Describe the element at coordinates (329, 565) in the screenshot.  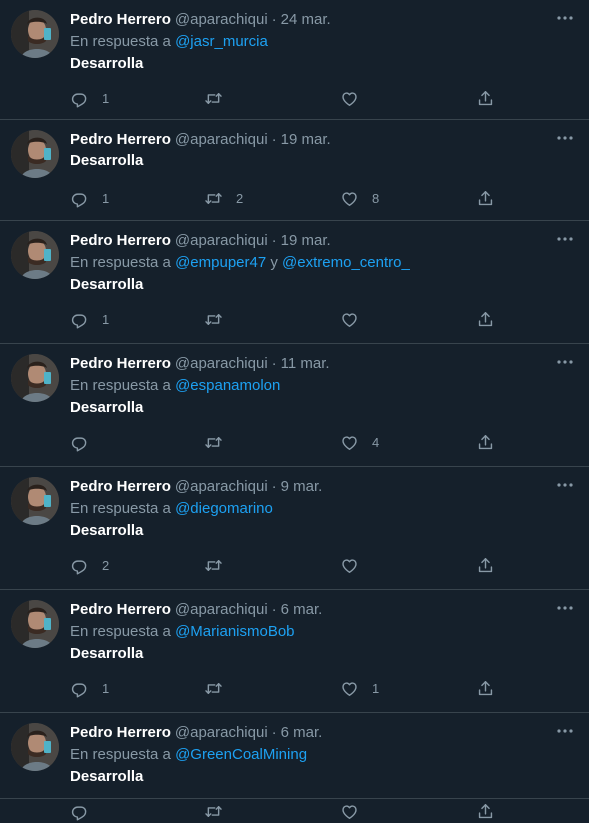
I see `tweet-actions: 2` at that location.